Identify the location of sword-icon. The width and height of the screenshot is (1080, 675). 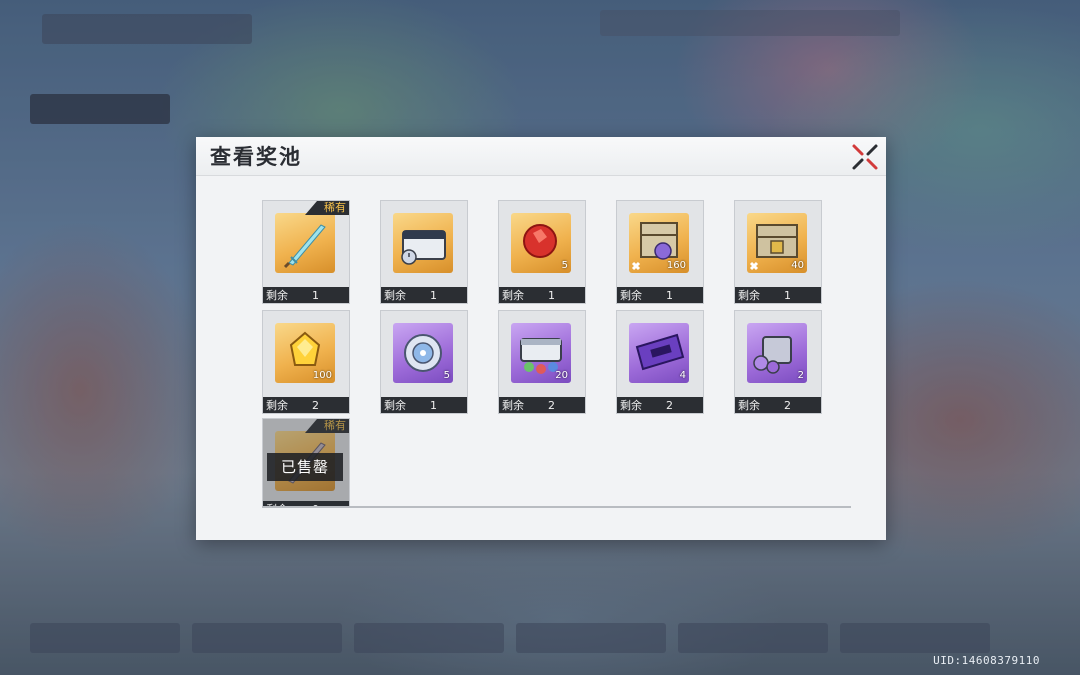
(304, 246).